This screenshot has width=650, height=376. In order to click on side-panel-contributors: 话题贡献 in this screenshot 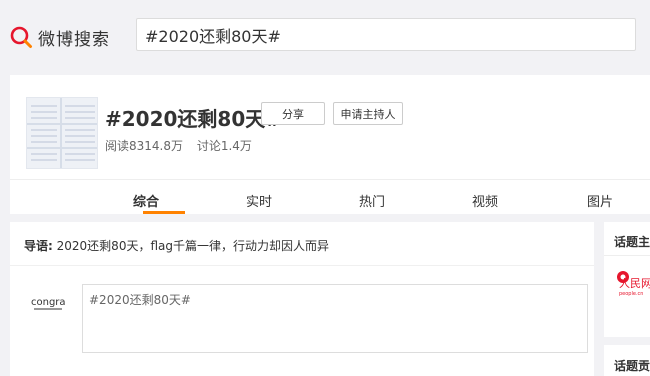, I will do `click(627, 360)`.